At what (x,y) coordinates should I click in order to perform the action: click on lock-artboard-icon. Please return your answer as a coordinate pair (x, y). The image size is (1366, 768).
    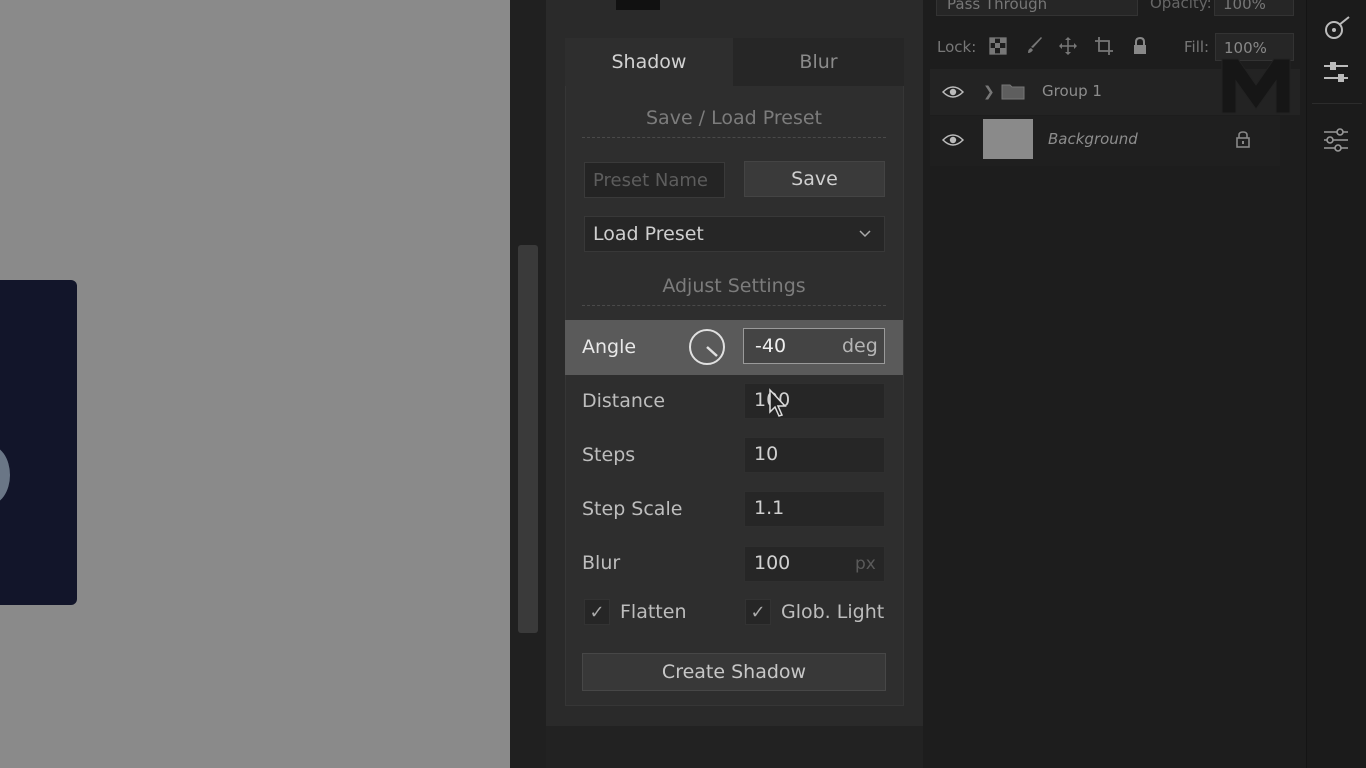
    Looking at the image, I should click on (1104, 46).